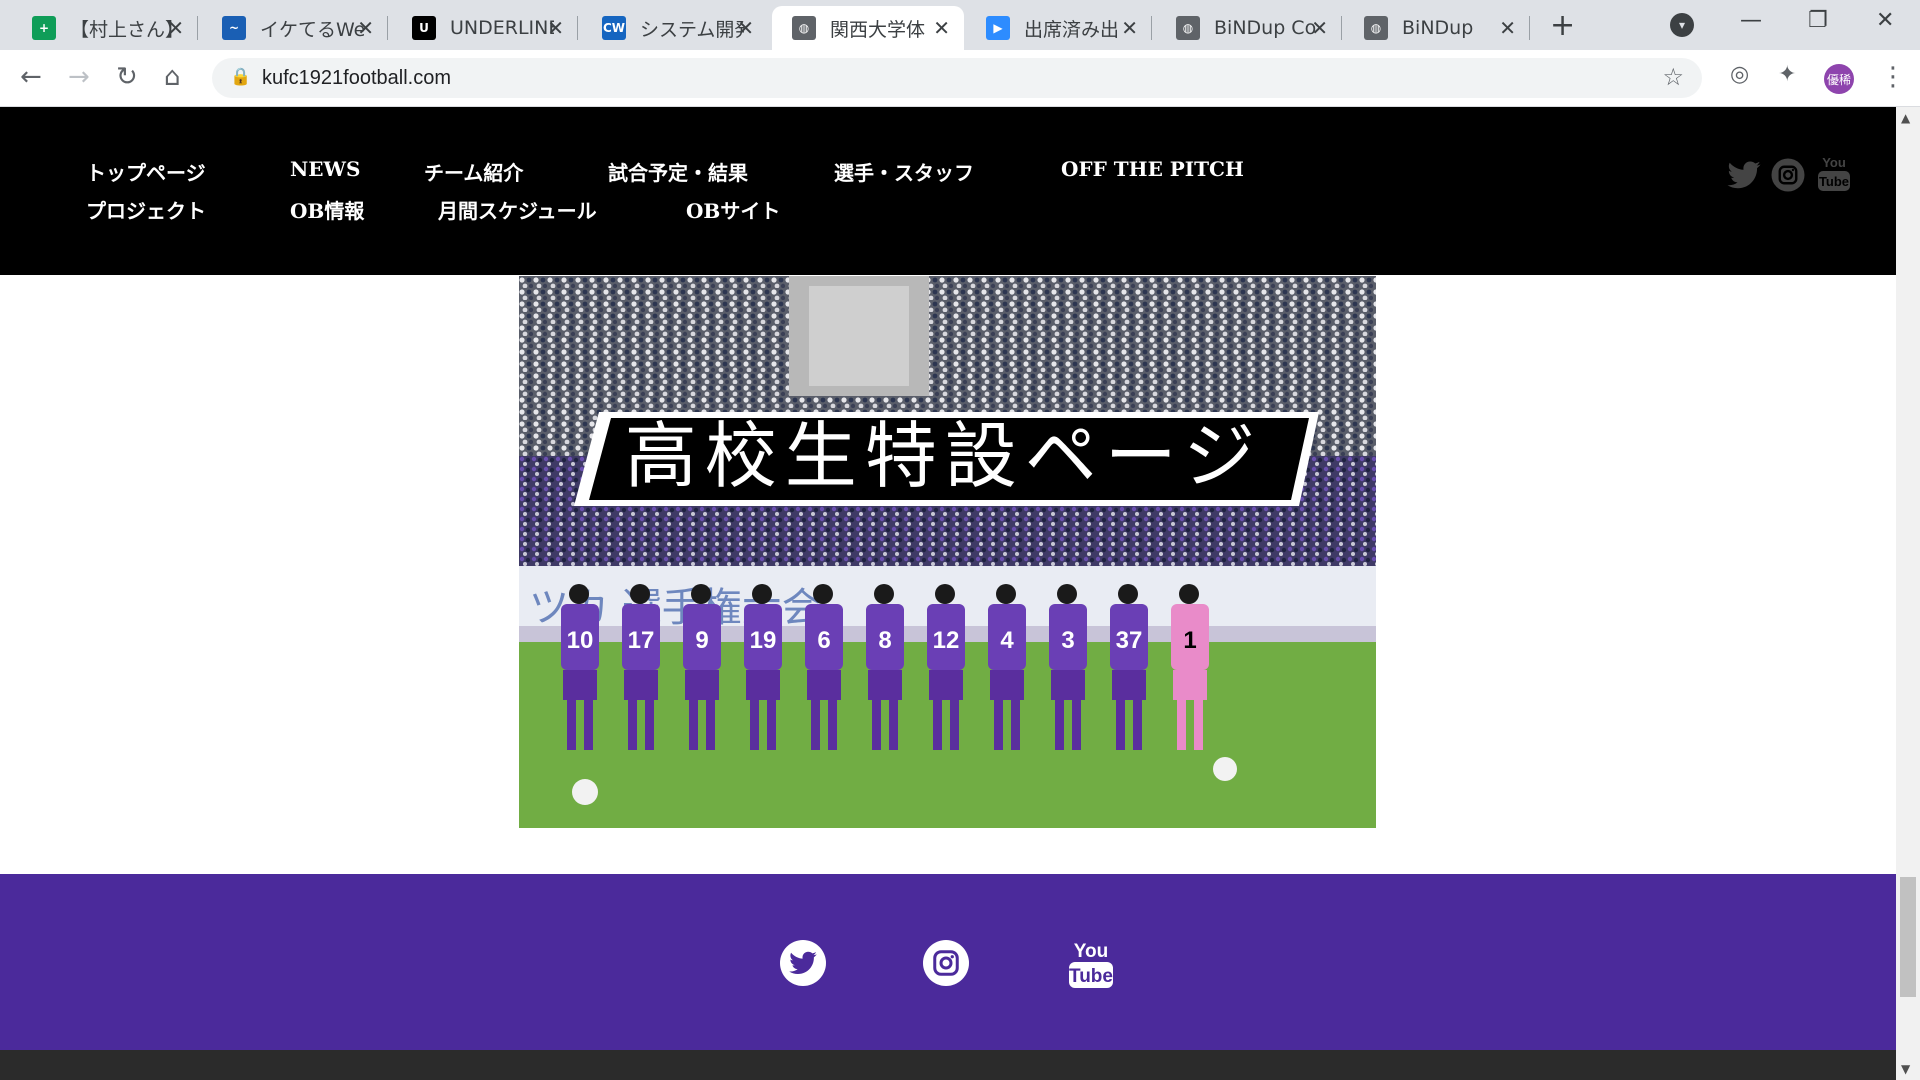 This screenshot has height=1080, width=1920. Describe the element at coordinates (234, 28) in the screenshot. I see `analytics-icon: ~` at that location.